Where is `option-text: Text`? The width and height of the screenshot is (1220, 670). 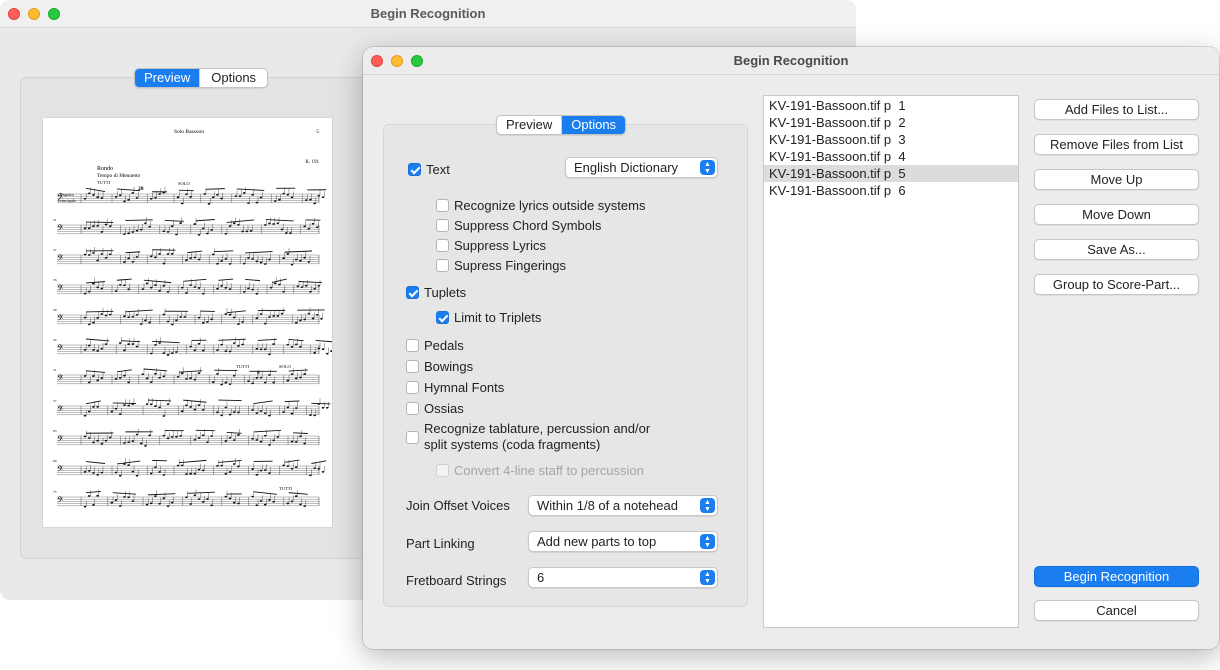 option-text: Text is located at coordinates (429, 169).